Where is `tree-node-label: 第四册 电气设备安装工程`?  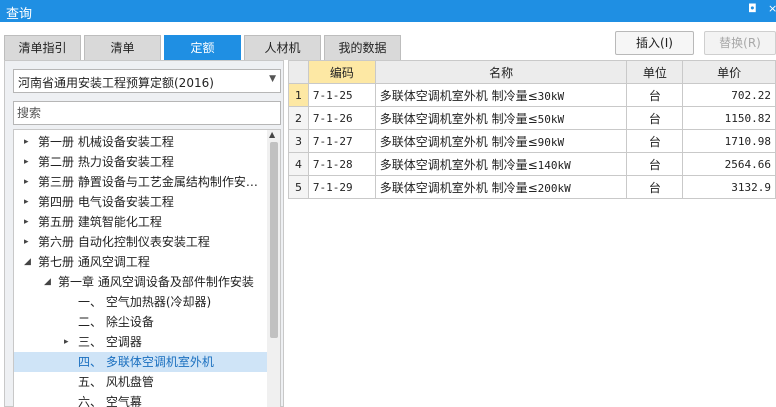
tree-node-label: 第四册 电气设备安装工程 is located at coordinates (106, 202).